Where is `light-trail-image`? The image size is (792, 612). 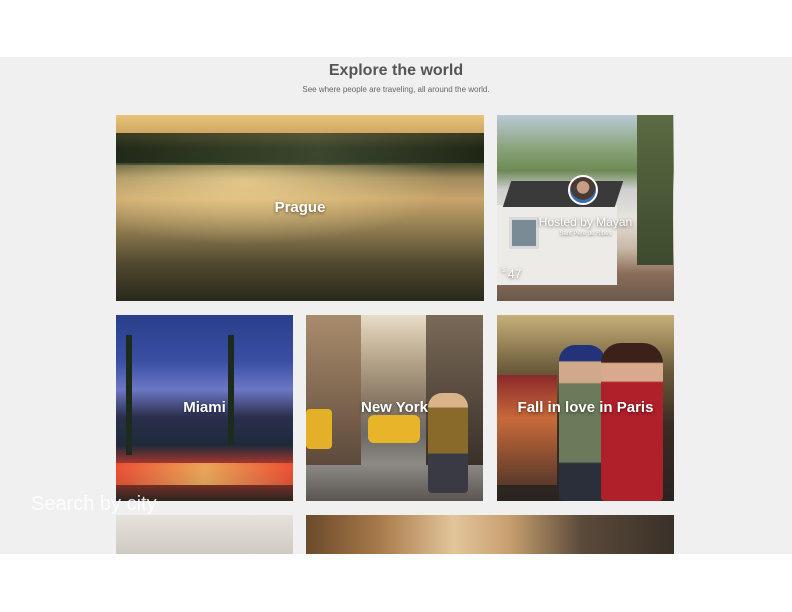 light-trail-image is located at coordinates (204, 474).